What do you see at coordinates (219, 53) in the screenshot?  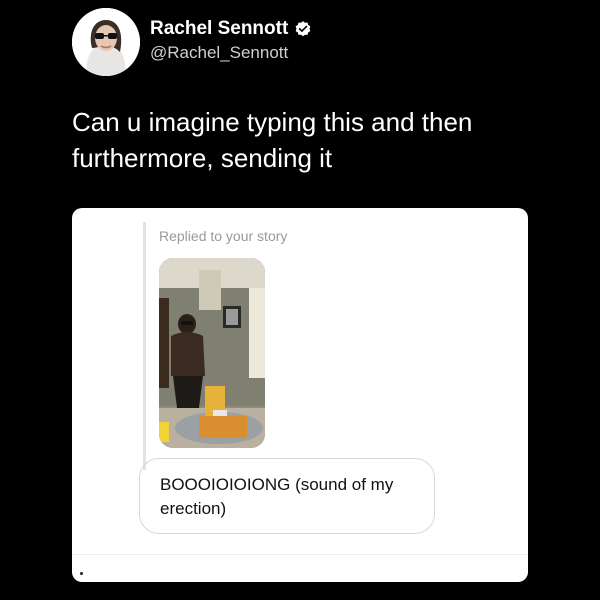 I see `user-handle: @Rachel_Sennott` at bounding box center [219, 53].